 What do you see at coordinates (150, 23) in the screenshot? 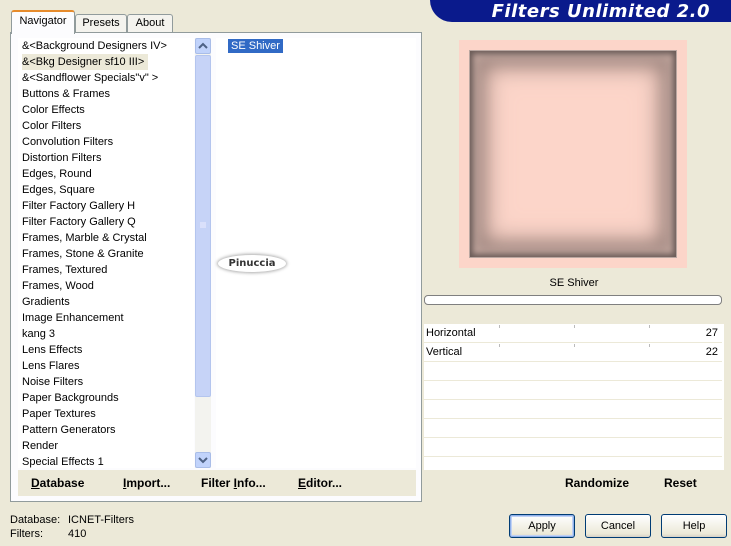
I see `tab-about: About` at bounding box center [150, 23].